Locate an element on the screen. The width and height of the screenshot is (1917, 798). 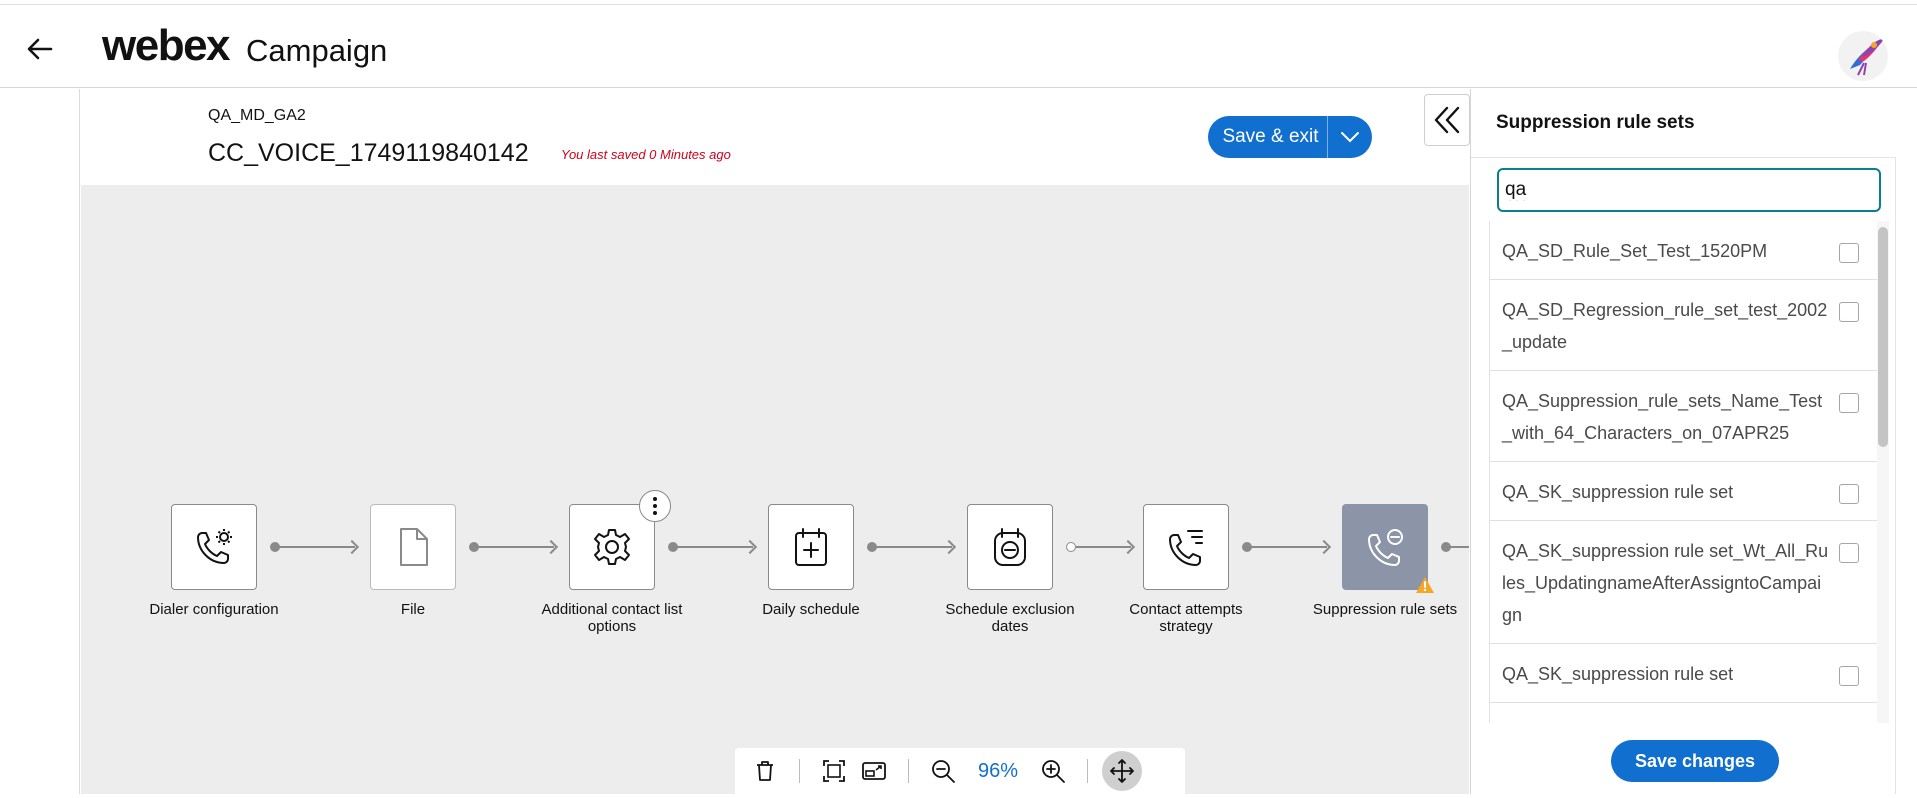
node-label: File is located at coordinates (413, 609).